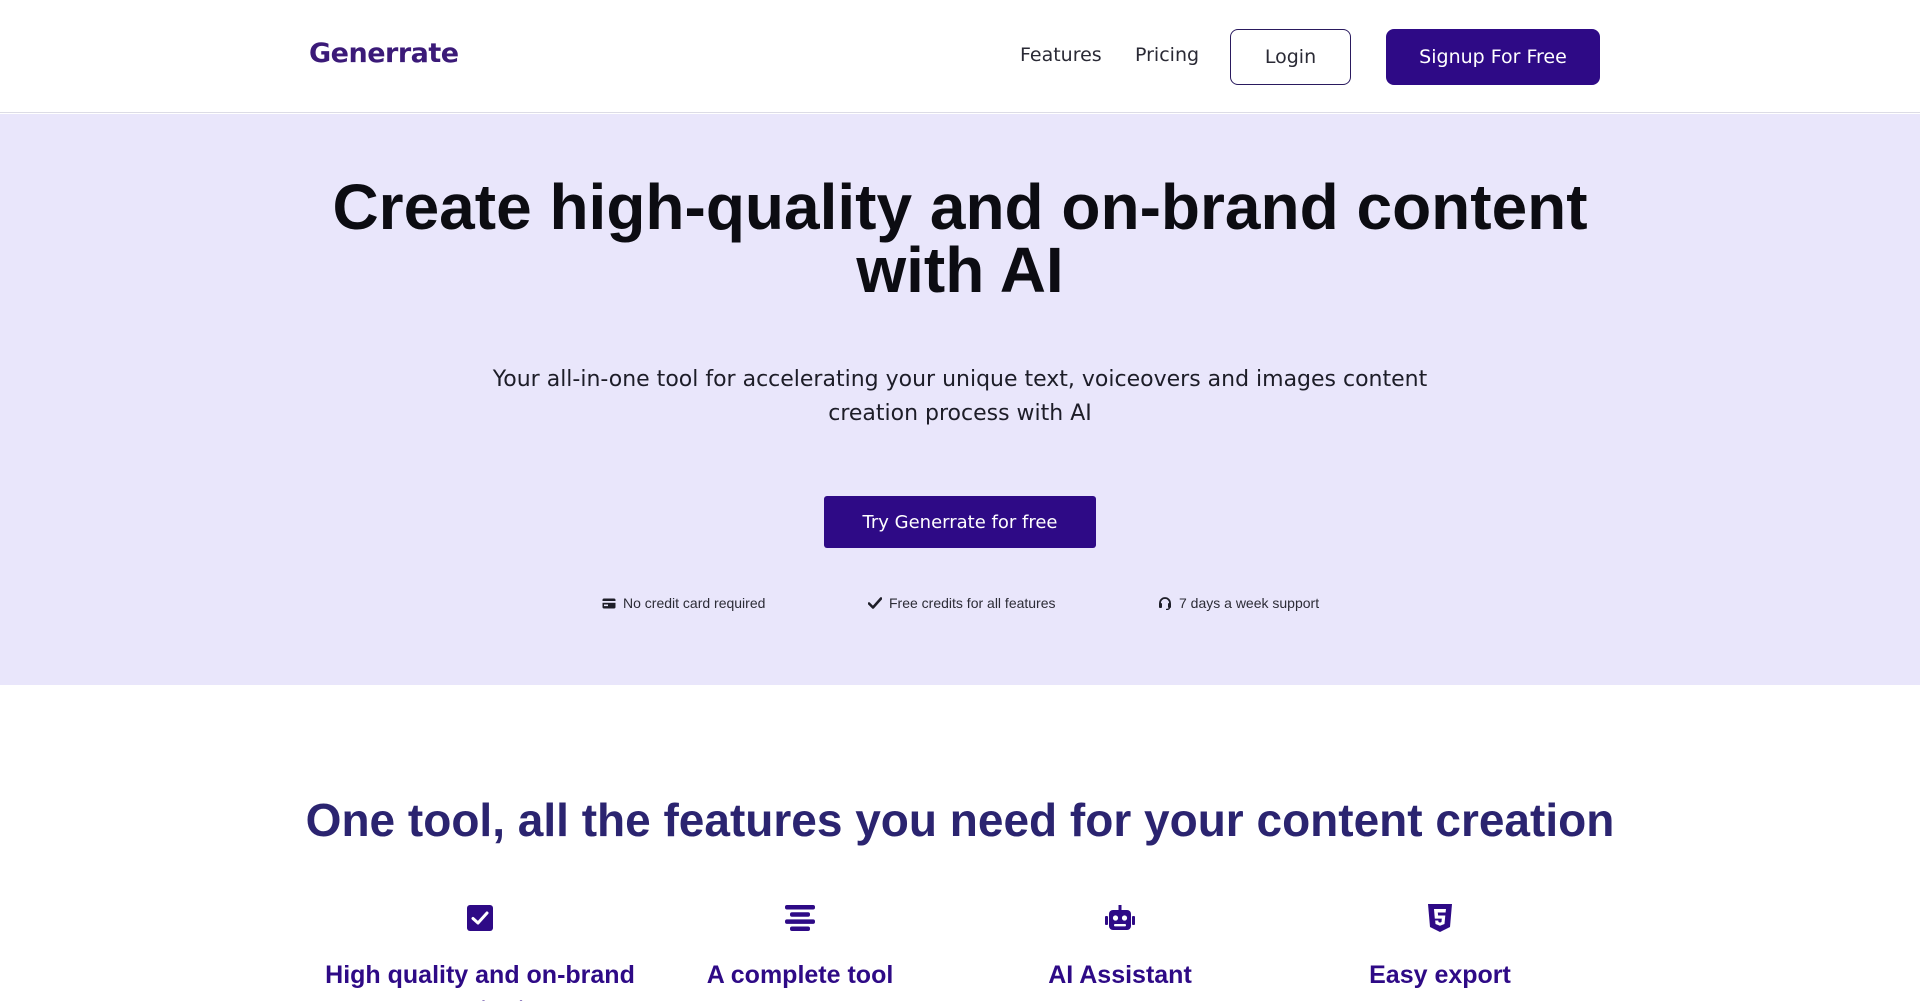 The height and width of the screenshot is (1001, 1920). What do you see at coordinates (480, 952) in the screenshot?
I see `feature-card-quality: High quality and on-brand content` at bounding box center [480, 952].